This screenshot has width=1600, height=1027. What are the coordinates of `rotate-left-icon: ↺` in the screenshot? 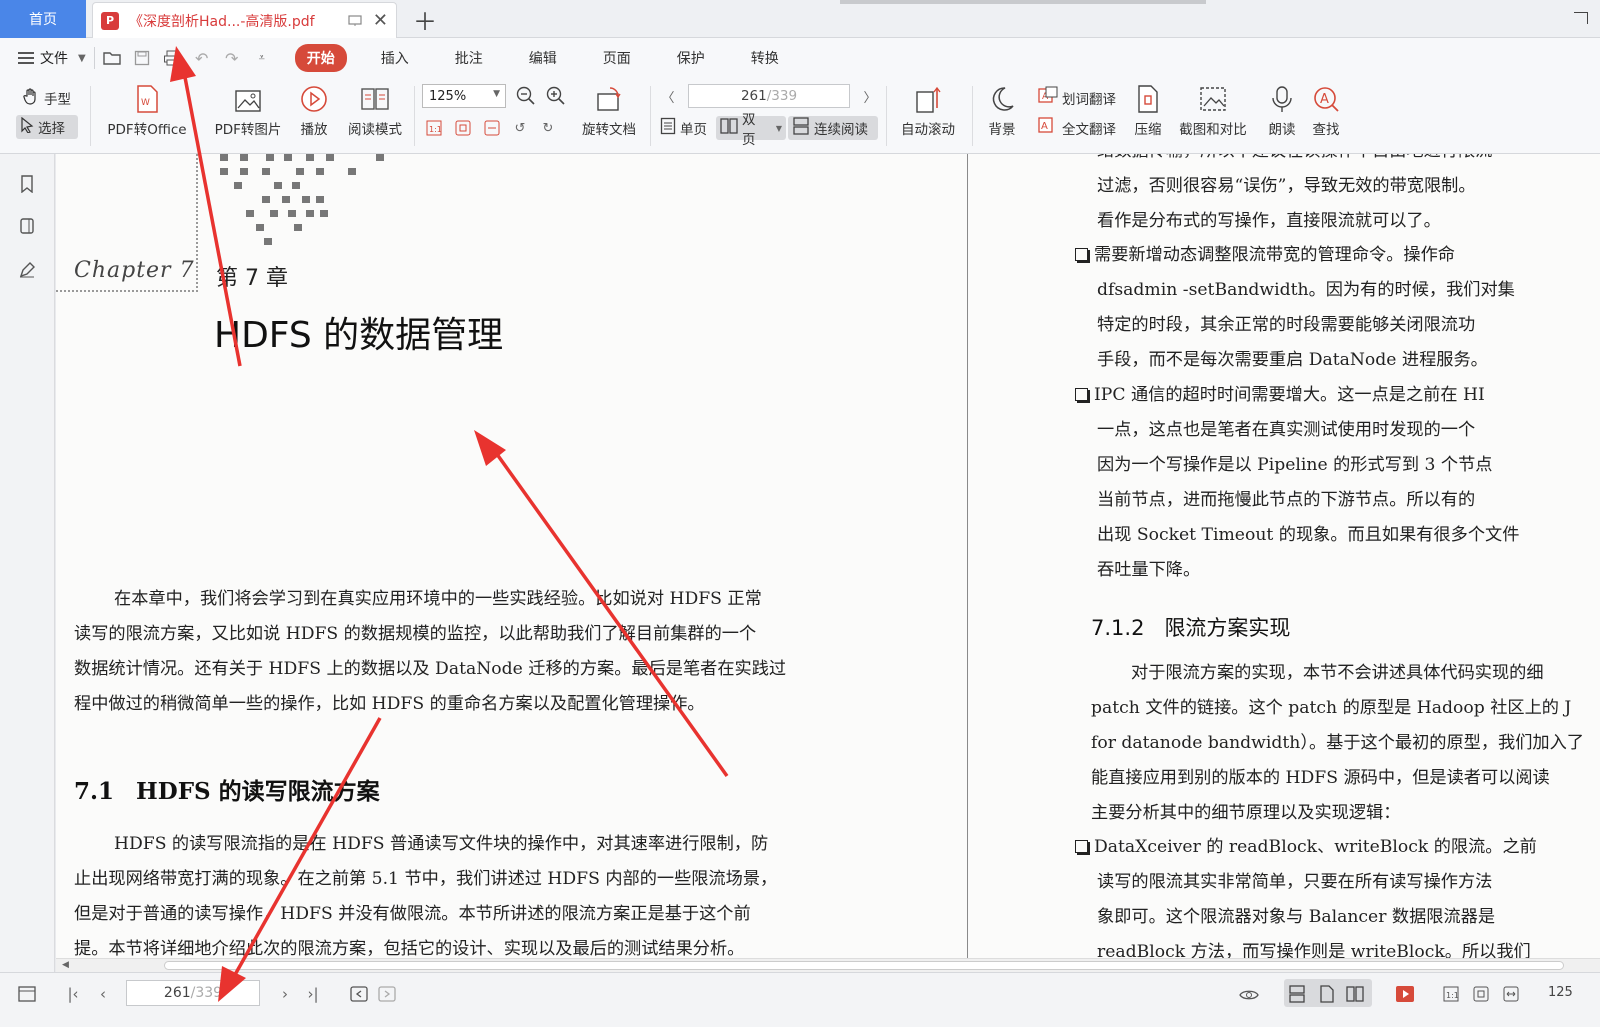 It's located at (520, 128).